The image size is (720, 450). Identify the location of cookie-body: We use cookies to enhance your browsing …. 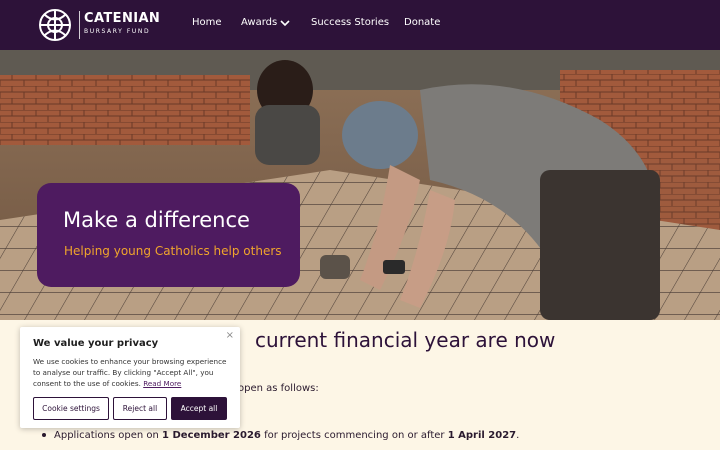
(130, 372).